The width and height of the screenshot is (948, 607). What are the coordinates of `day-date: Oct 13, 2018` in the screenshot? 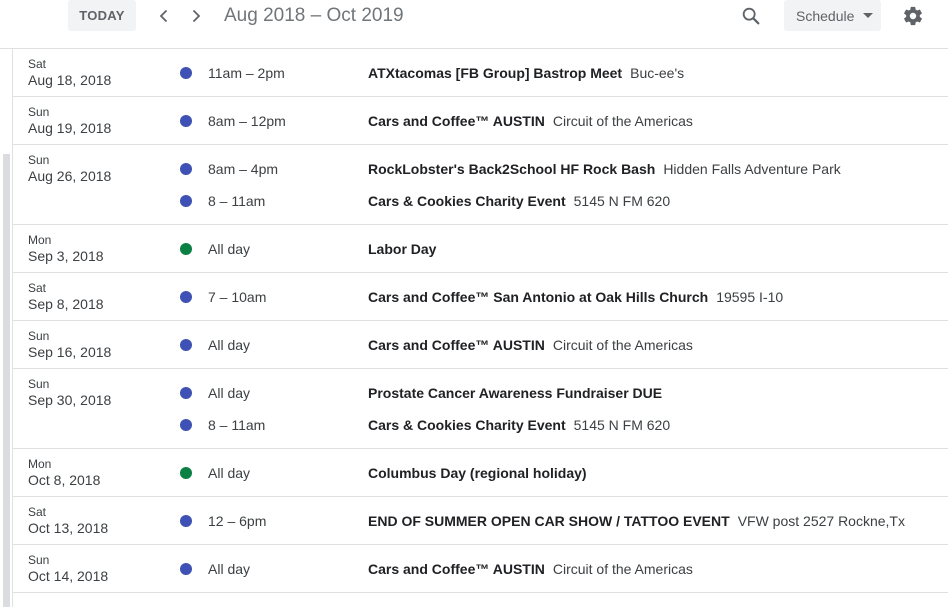 It's located at (68, 528).